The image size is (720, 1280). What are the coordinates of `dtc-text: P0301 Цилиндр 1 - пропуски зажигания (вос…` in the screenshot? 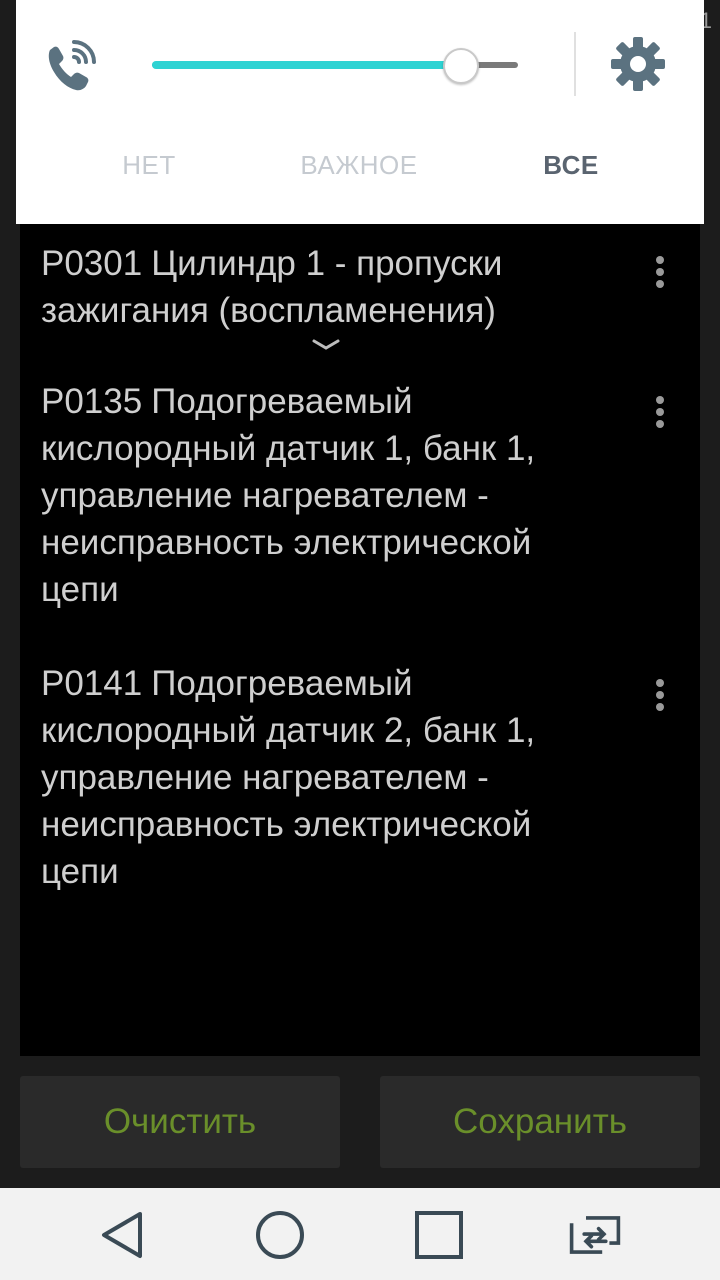 It's located at (325, 287).